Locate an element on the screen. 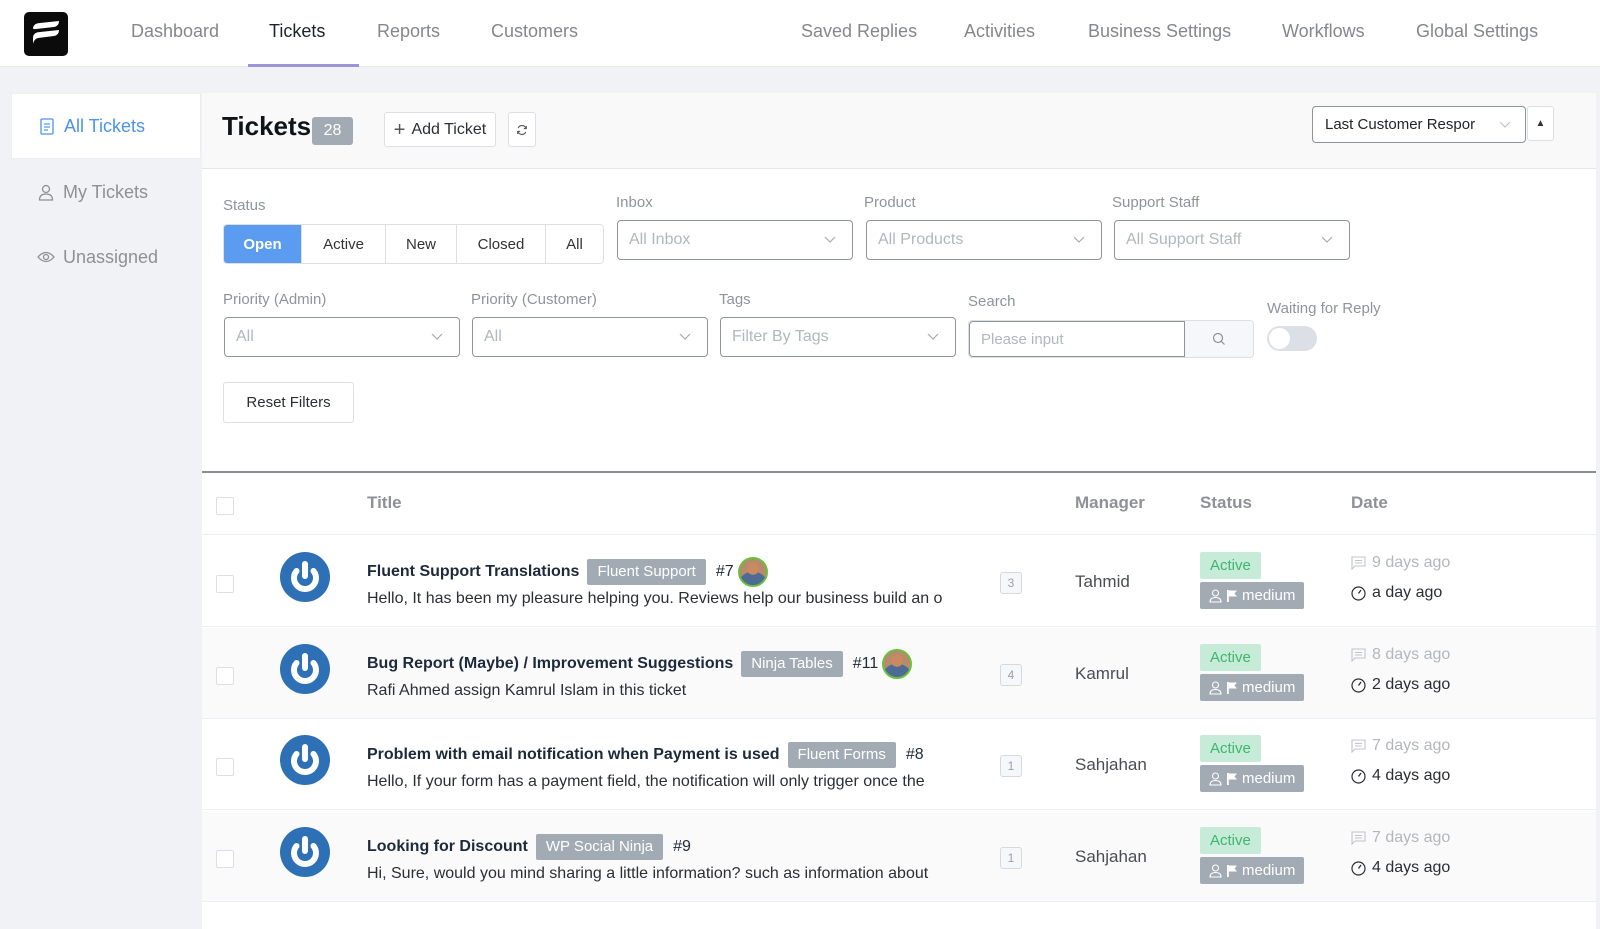 Image resolution: width=1600 pixels, height=929 pixels. product-tag: Ninja Tables is located at coordinates (792, 664).